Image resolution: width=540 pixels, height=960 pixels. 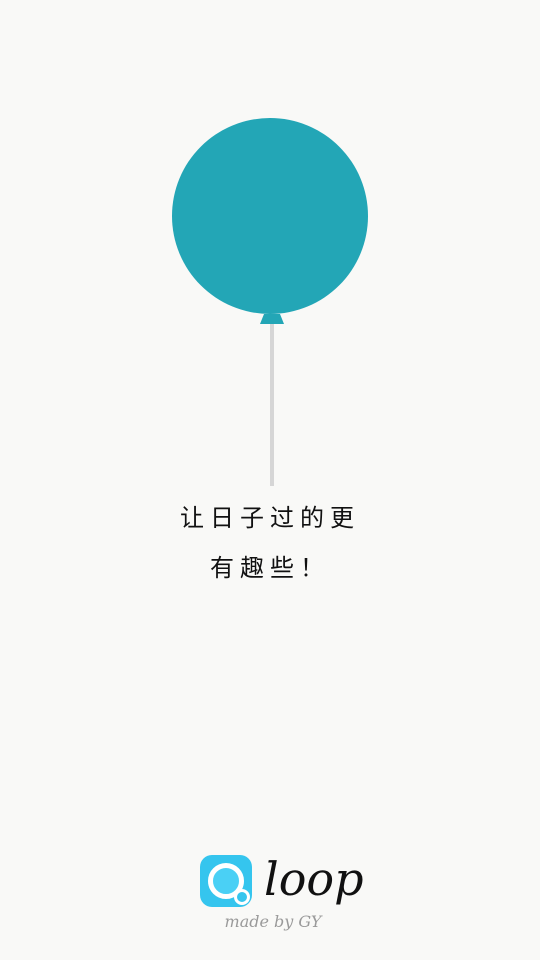 I want to click on brand-lockup: loop, so click(x=282, y=881).